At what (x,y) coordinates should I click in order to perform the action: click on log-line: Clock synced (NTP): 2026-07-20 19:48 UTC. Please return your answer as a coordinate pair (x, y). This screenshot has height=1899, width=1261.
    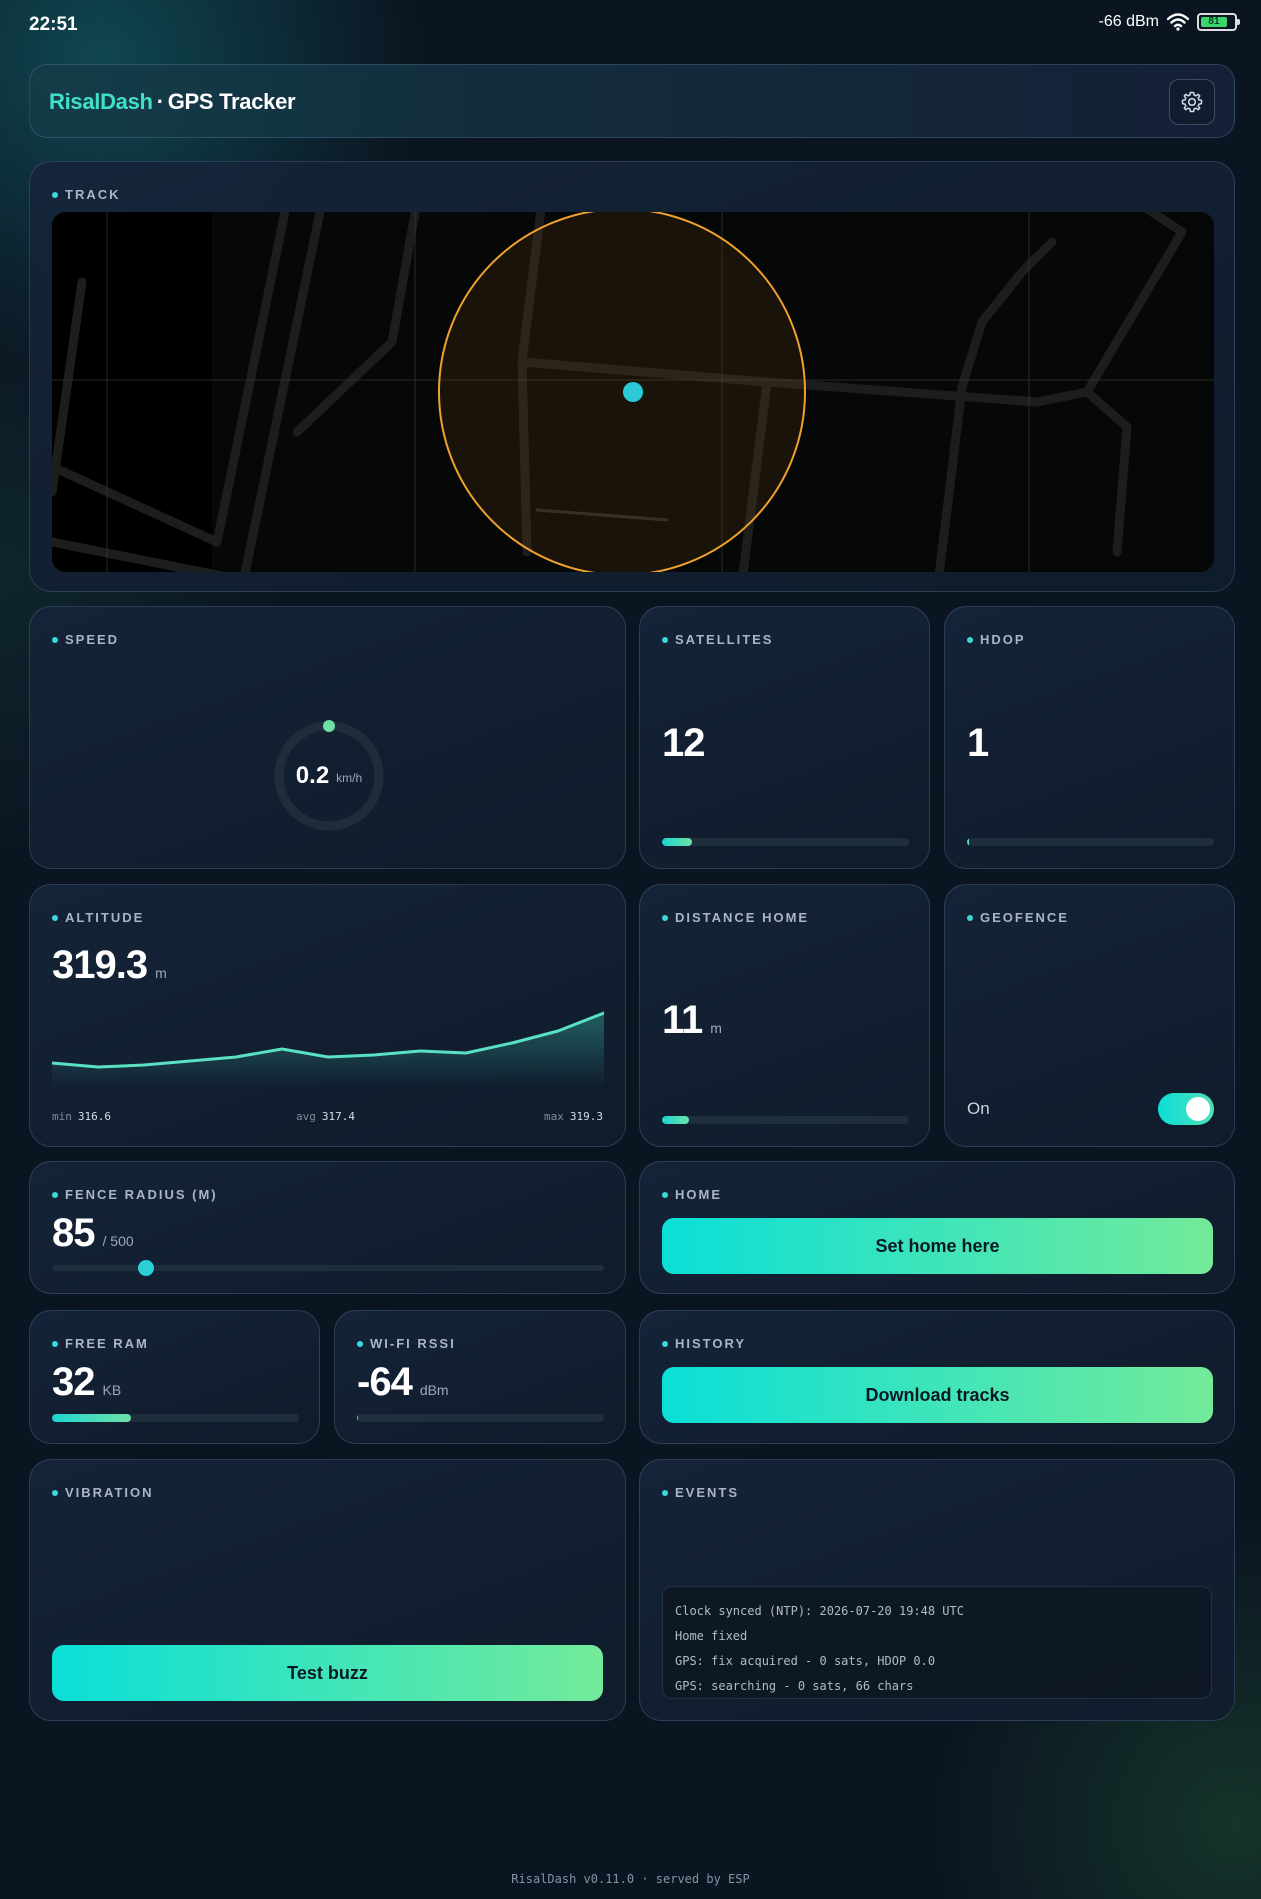
    Looking at the image, I should click on (819, 1611).